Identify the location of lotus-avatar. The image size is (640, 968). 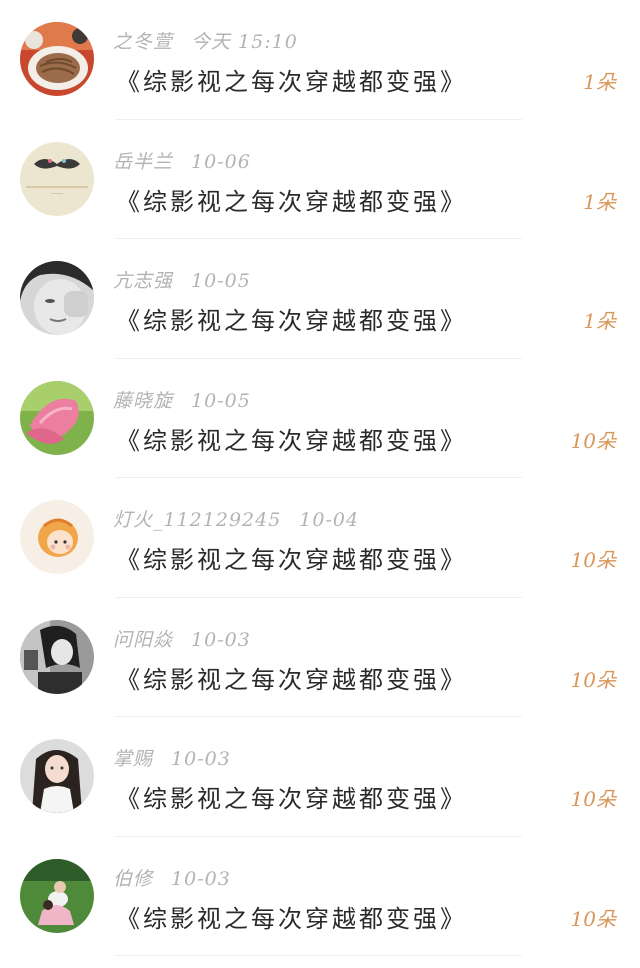
(57, 417).